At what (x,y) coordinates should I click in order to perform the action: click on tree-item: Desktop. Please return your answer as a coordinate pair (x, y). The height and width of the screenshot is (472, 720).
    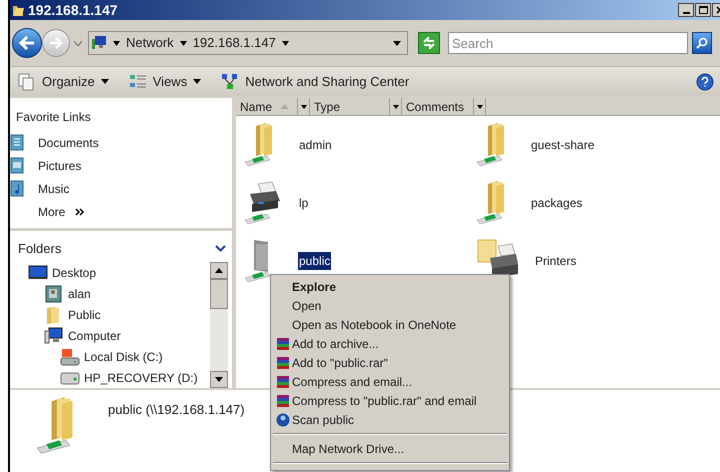
    Looking at the image, I should click on (74, 273).